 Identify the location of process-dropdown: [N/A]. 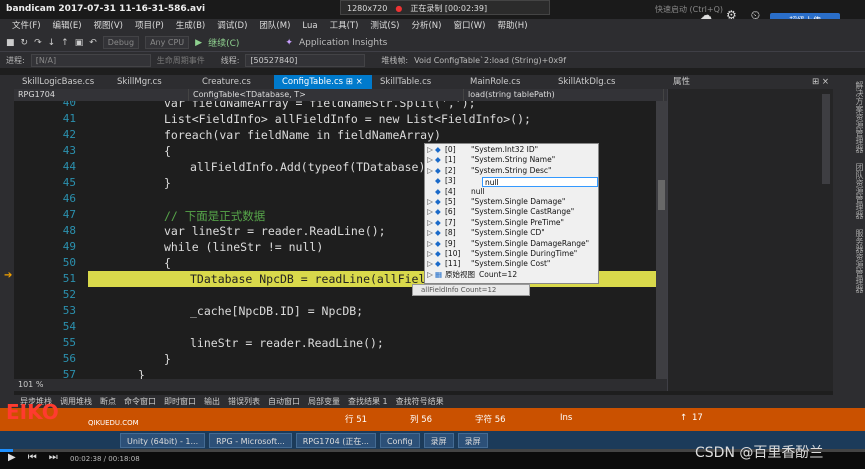
(90, 60).